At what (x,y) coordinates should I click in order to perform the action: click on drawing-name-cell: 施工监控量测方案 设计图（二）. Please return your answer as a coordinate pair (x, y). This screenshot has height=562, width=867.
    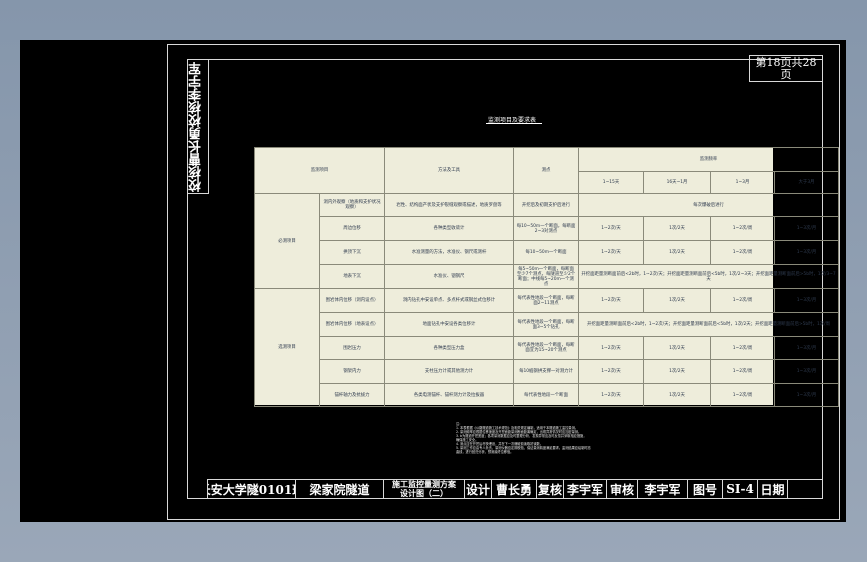
    Looking at the image, I should click on (424, 489).